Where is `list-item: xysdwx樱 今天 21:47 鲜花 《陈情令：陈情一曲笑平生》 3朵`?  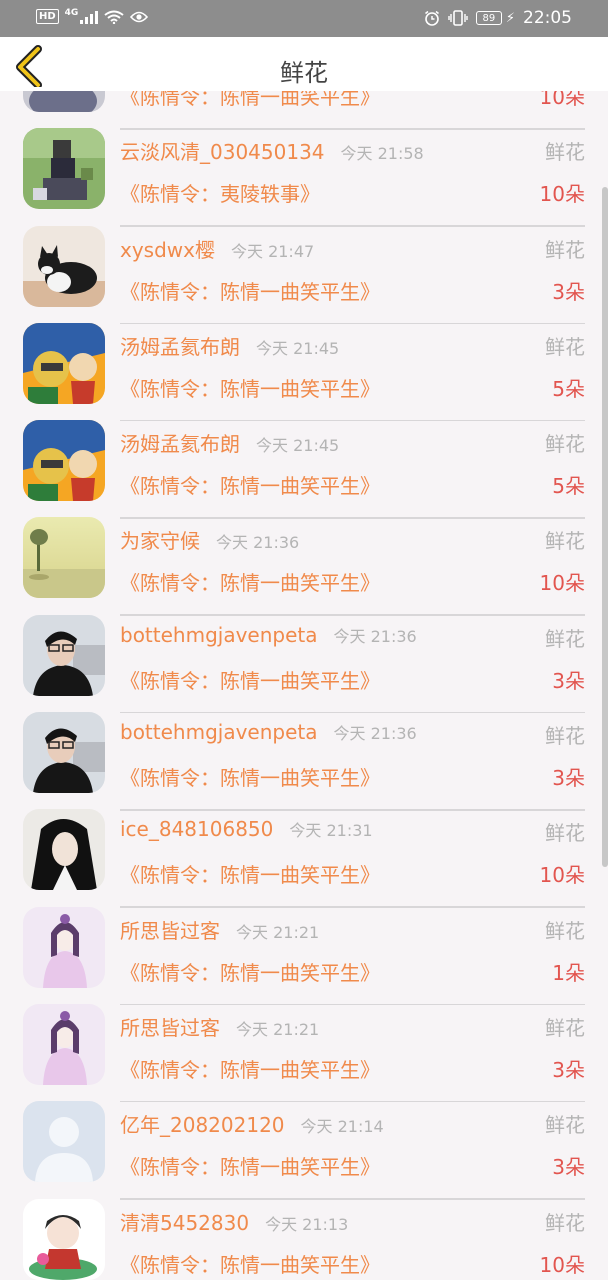 list-item: xysdwx樱 今天 21:47 鲜花 《陈情令：陈情一曲笑平生》 3朵 is located at coordinates (304, 267).